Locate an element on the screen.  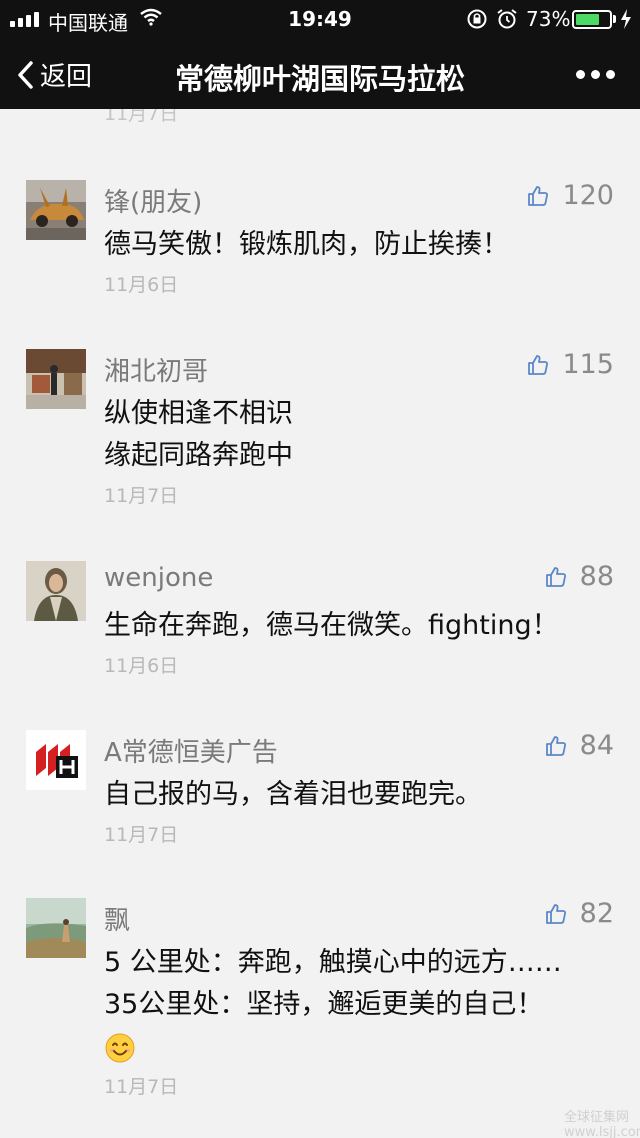
comment-nickname: A常德恒美广告 is located at coordinates (191, 753).